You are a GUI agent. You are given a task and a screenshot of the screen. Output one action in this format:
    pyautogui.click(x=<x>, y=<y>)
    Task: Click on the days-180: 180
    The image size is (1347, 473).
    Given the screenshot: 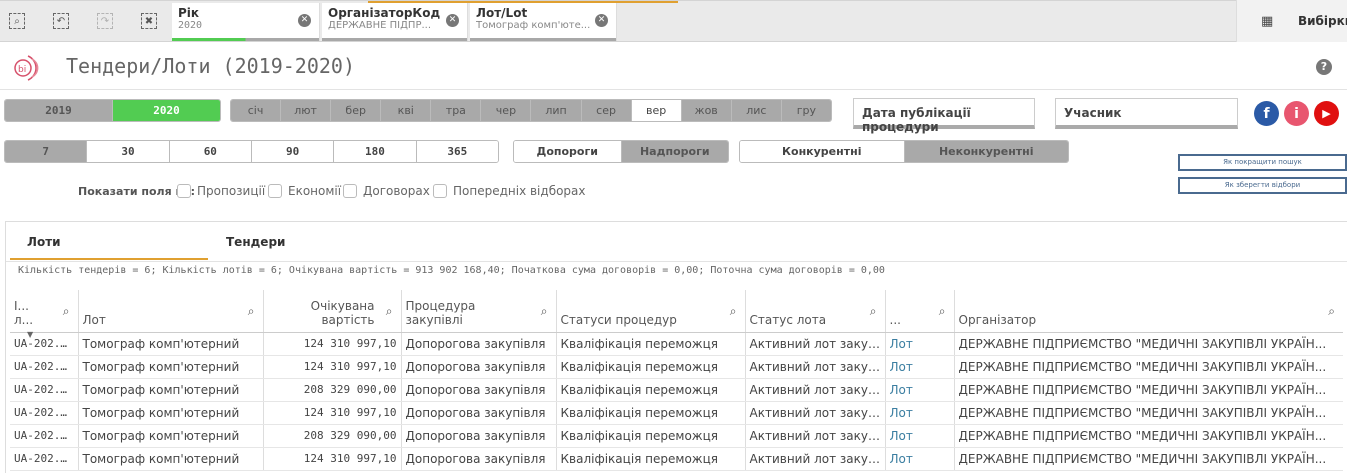 What is the action you would take?
    pyautogui.click(x=375, y=151)
    